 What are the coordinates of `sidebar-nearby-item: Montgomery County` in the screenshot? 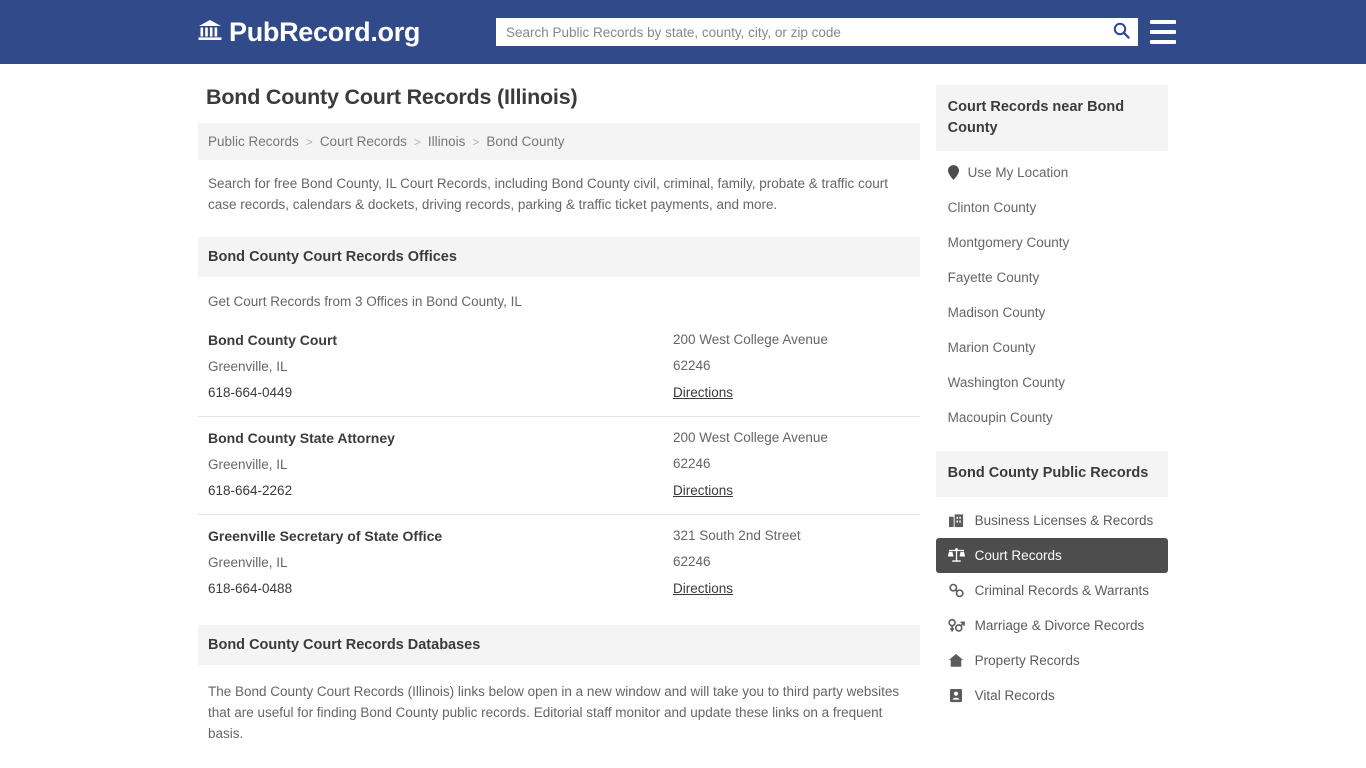 It's located at (1052, 242).